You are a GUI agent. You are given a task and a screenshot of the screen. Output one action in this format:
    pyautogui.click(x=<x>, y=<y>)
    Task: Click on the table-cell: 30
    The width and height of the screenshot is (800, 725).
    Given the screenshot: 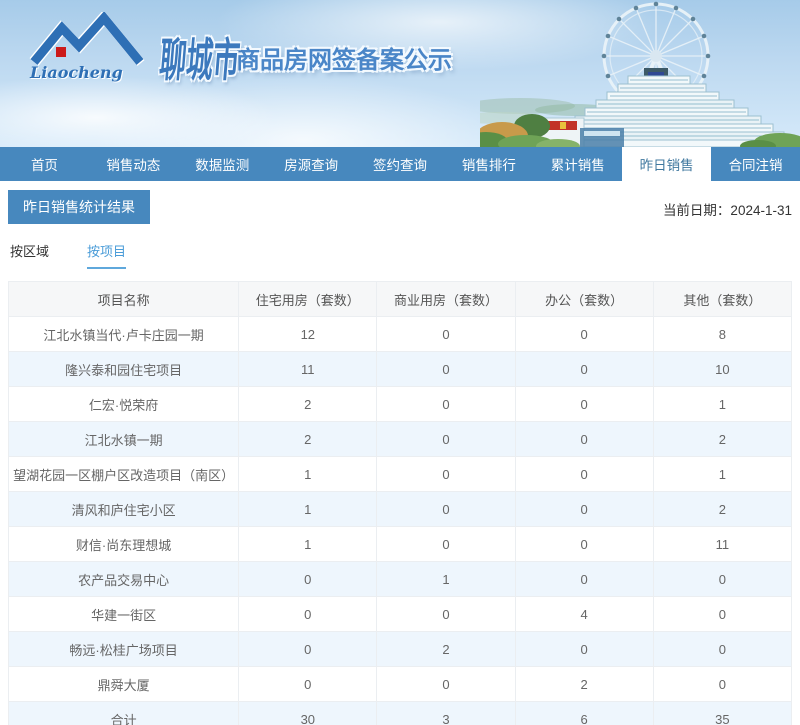 What is the action you would take?
    pyautogui.click(x=308, y=713)
    